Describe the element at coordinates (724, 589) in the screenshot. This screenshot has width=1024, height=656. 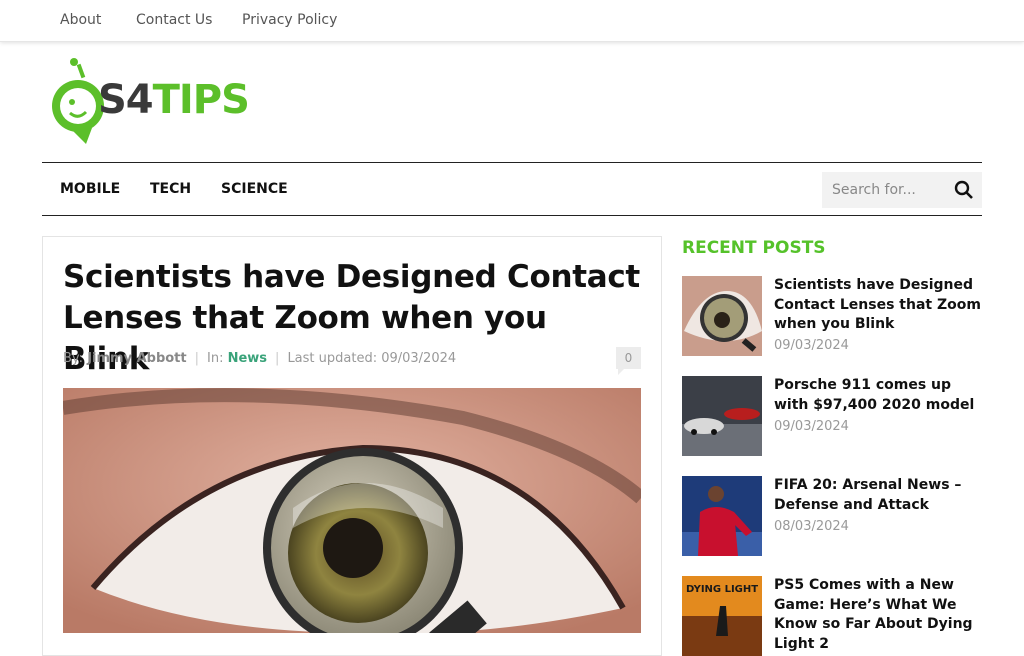
I see `svg-text: DYING LIGHT 2` at that location.